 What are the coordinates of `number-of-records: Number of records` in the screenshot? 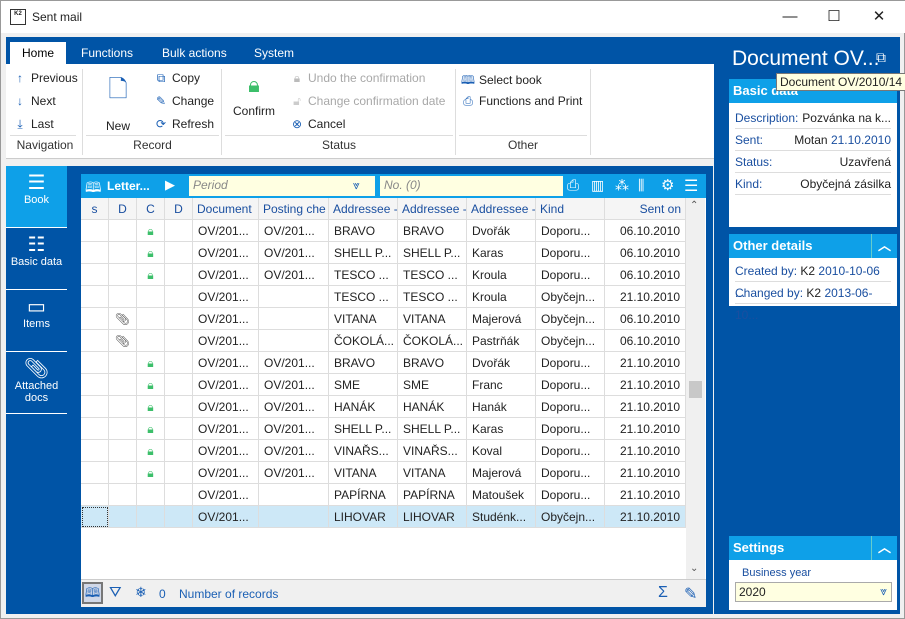 It's located at (228, 594).